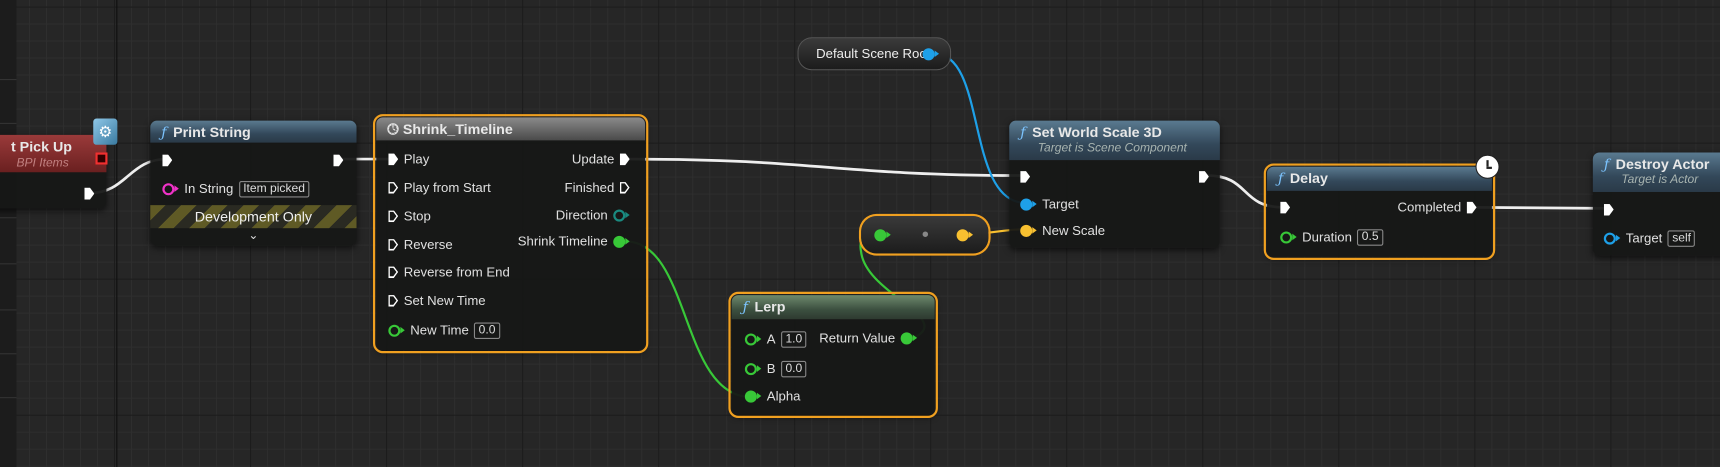 The height and width of the screenshot is (467, 1720). I want to click on latent-clock-icon, so click(1487, 166).